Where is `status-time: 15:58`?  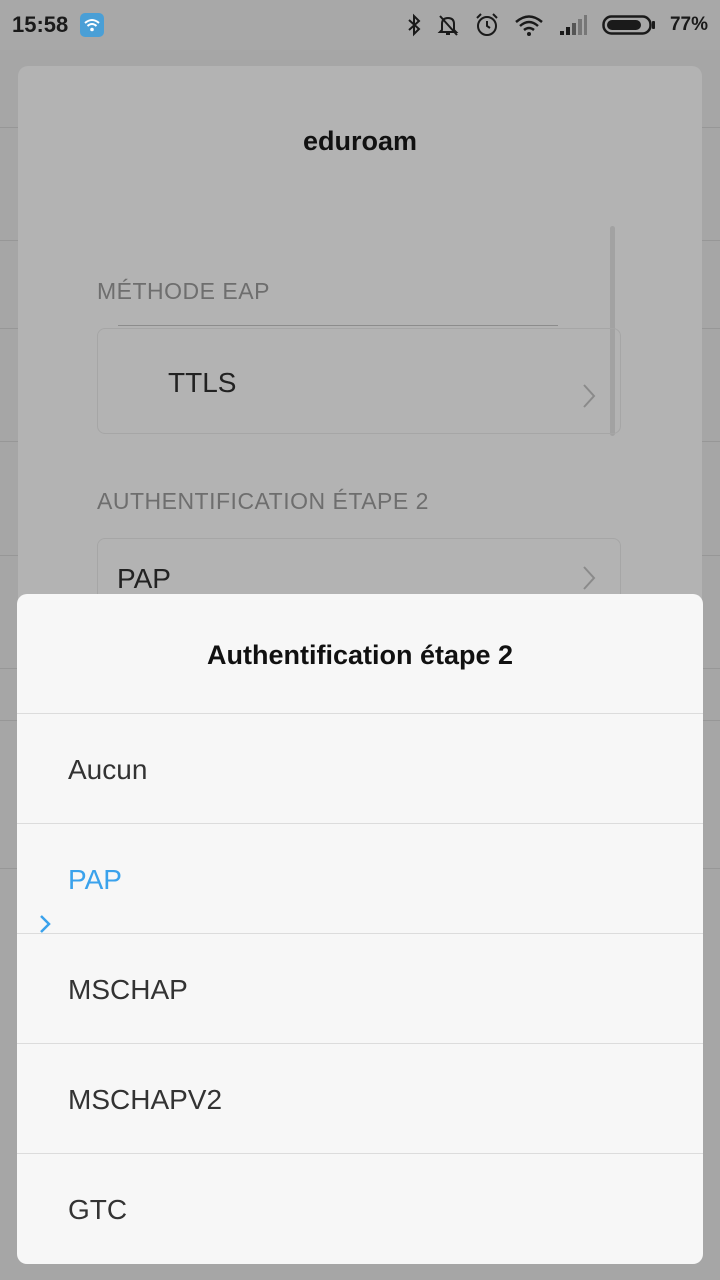 status-time: 15:58 is located at coordinates (40, 24).